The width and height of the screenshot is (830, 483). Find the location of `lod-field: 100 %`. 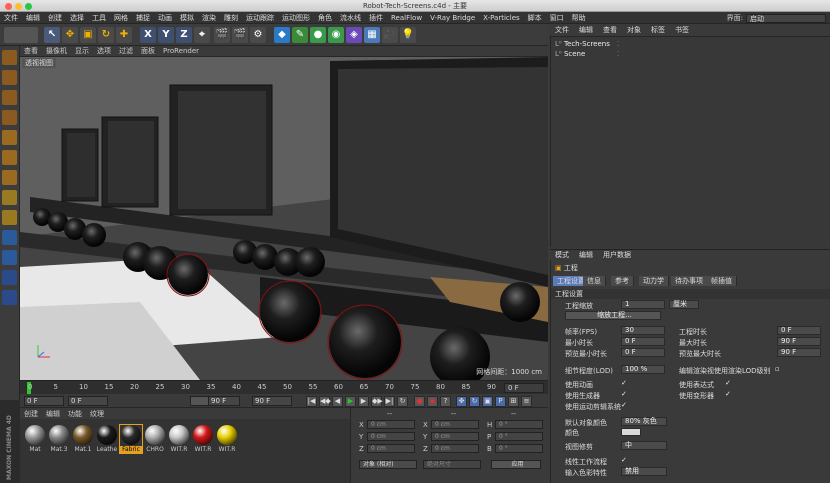

lod-field: 100 % is located at coordinates (643, 369).